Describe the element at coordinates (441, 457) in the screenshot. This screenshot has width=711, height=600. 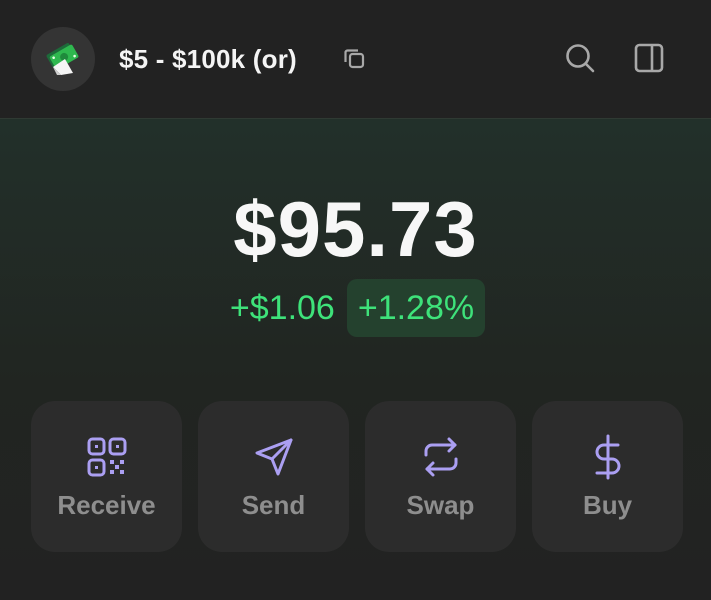
I see `swap-icon` at that location.